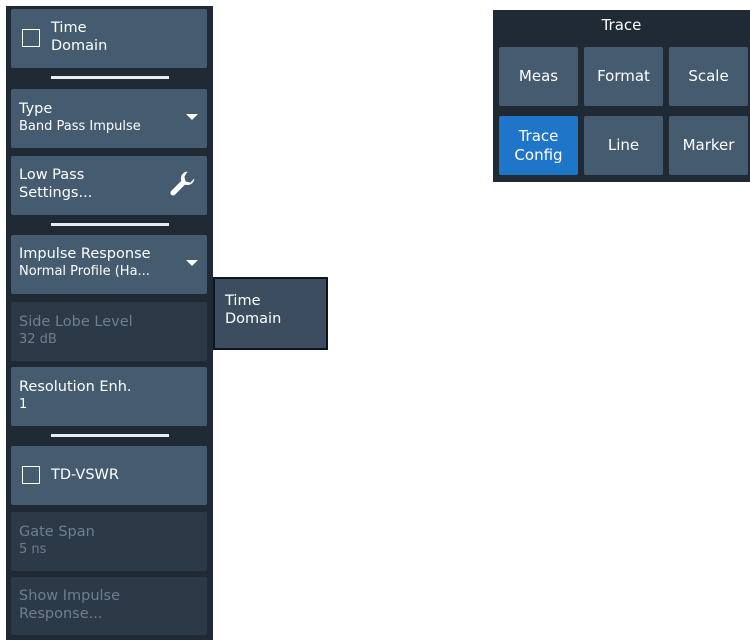  Describe the element at coordinates (109, 118) in the screenshot. I see `type-dropdown: Type Band Pass Impulse` at that location.